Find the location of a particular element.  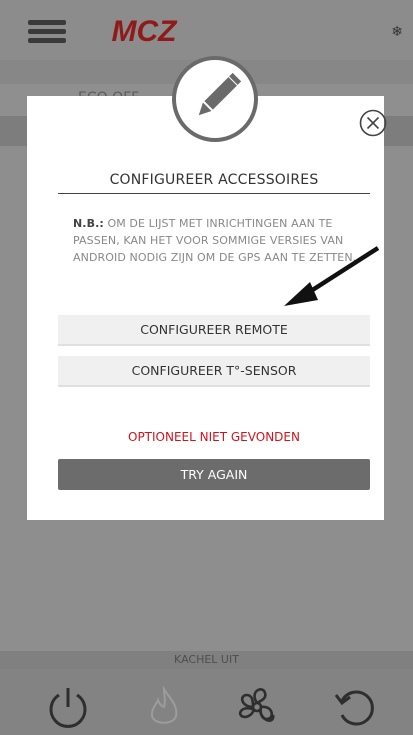

snowflake-icon: ❄ is located at coordinates (397, 32).